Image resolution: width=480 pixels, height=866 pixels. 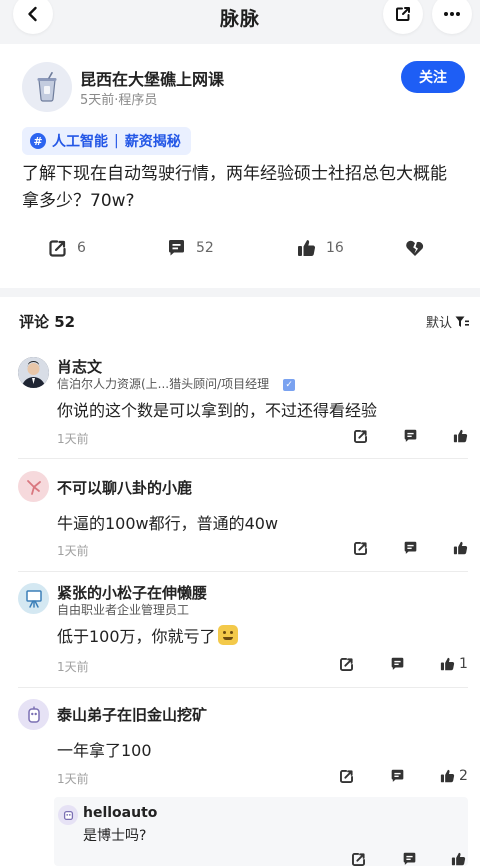 What do you see at coordinates (463, 776) in the screenshot?
I see `comment-like-count: 2` at bounding box center [463, 776].